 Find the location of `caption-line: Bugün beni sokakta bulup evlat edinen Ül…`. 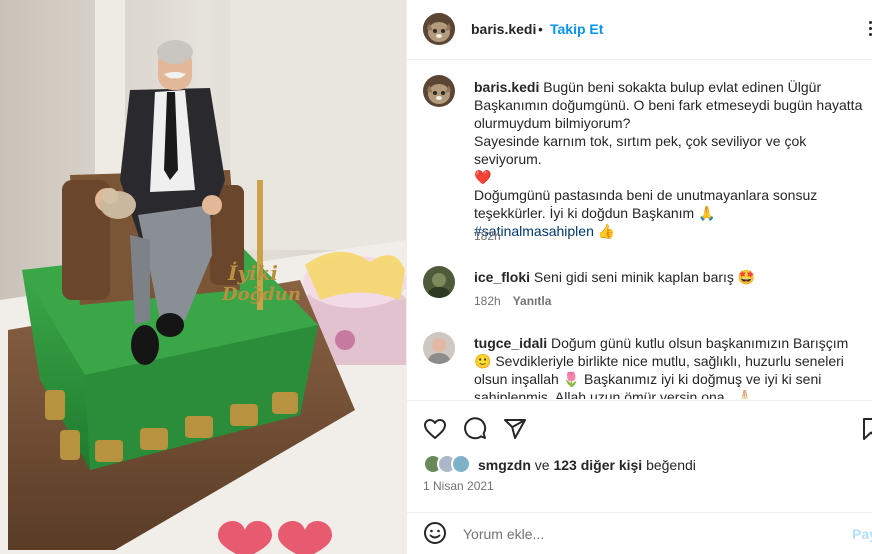

caption-line: Bugün beni sokakta bulup evlat edinen Ül… is located at coordinates (682, 87).